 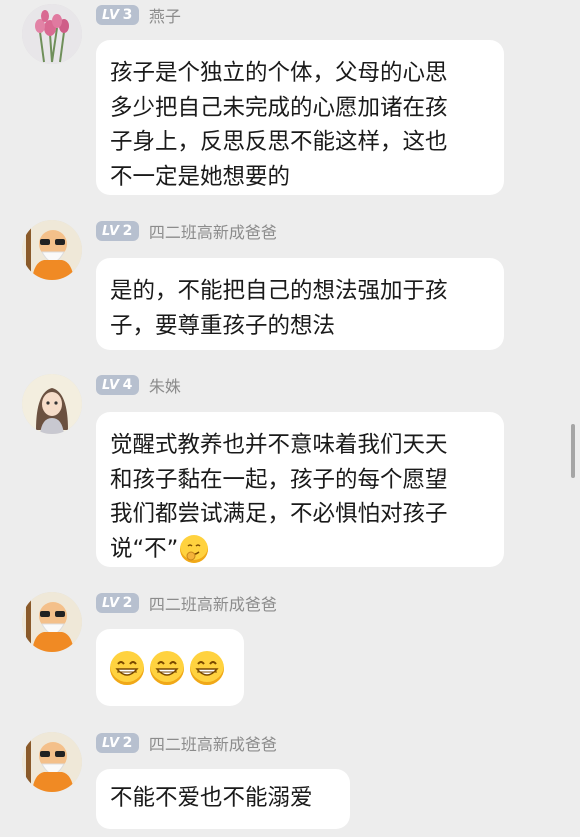 I want to click on smirk-emoji-icon, so click(x=194, y=549).